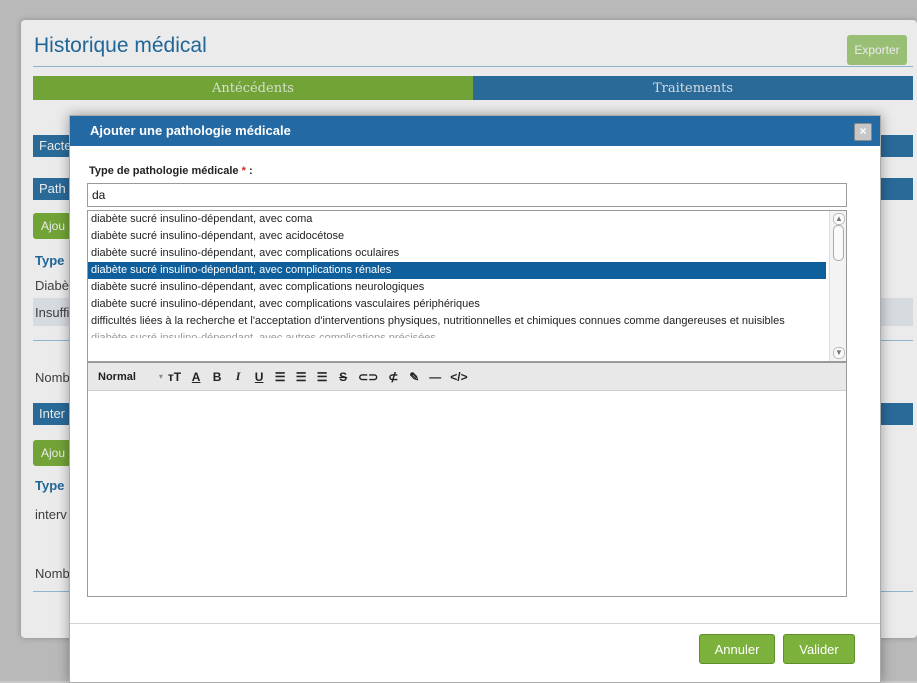 The width and height of the screenshot is (917, 683). What do you see at coordinates (838, 243) in the screenshot?
I see `scroll-thumb` at bounding box center [838, 243].